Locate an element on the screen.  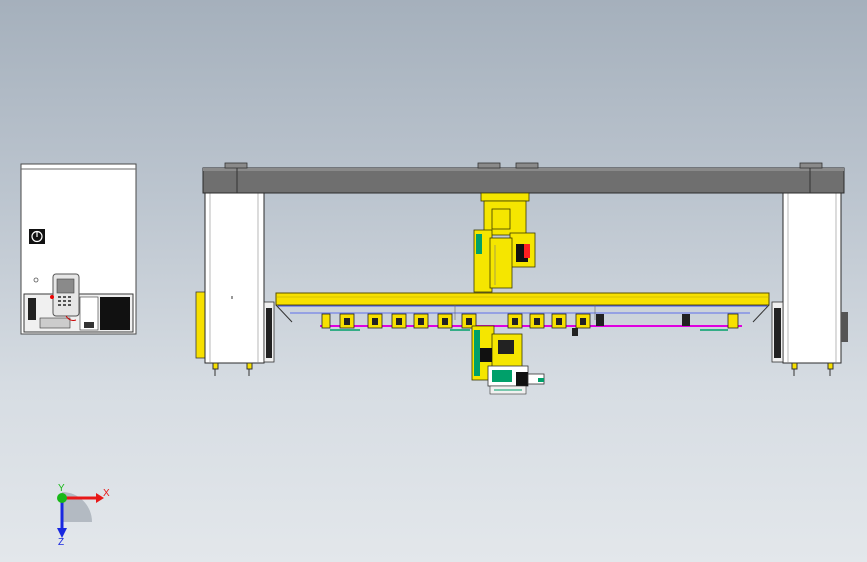
z-axis-label: Z is located at coordinates (61, 541).